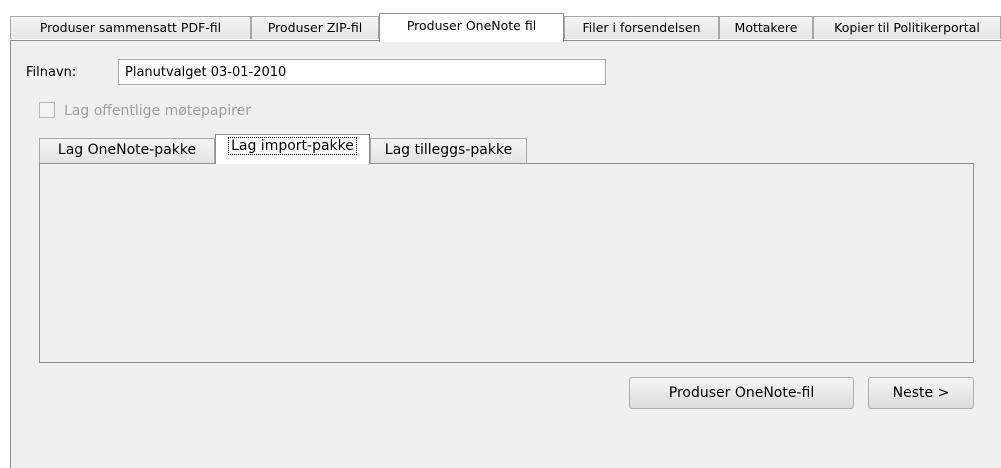 This screenshot has width=1001, height=468. I want to click on tab-lag-onenote-pakke-label: Lag OneNote-pakke, so click(127, 150).